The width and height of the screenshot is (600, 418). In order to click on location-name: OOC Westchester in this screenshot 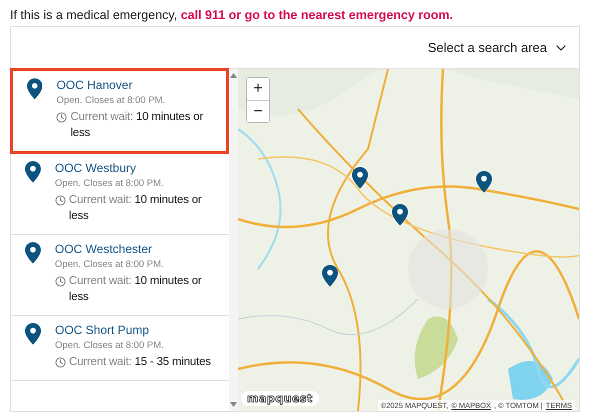, I will do `click(104, 249)`.